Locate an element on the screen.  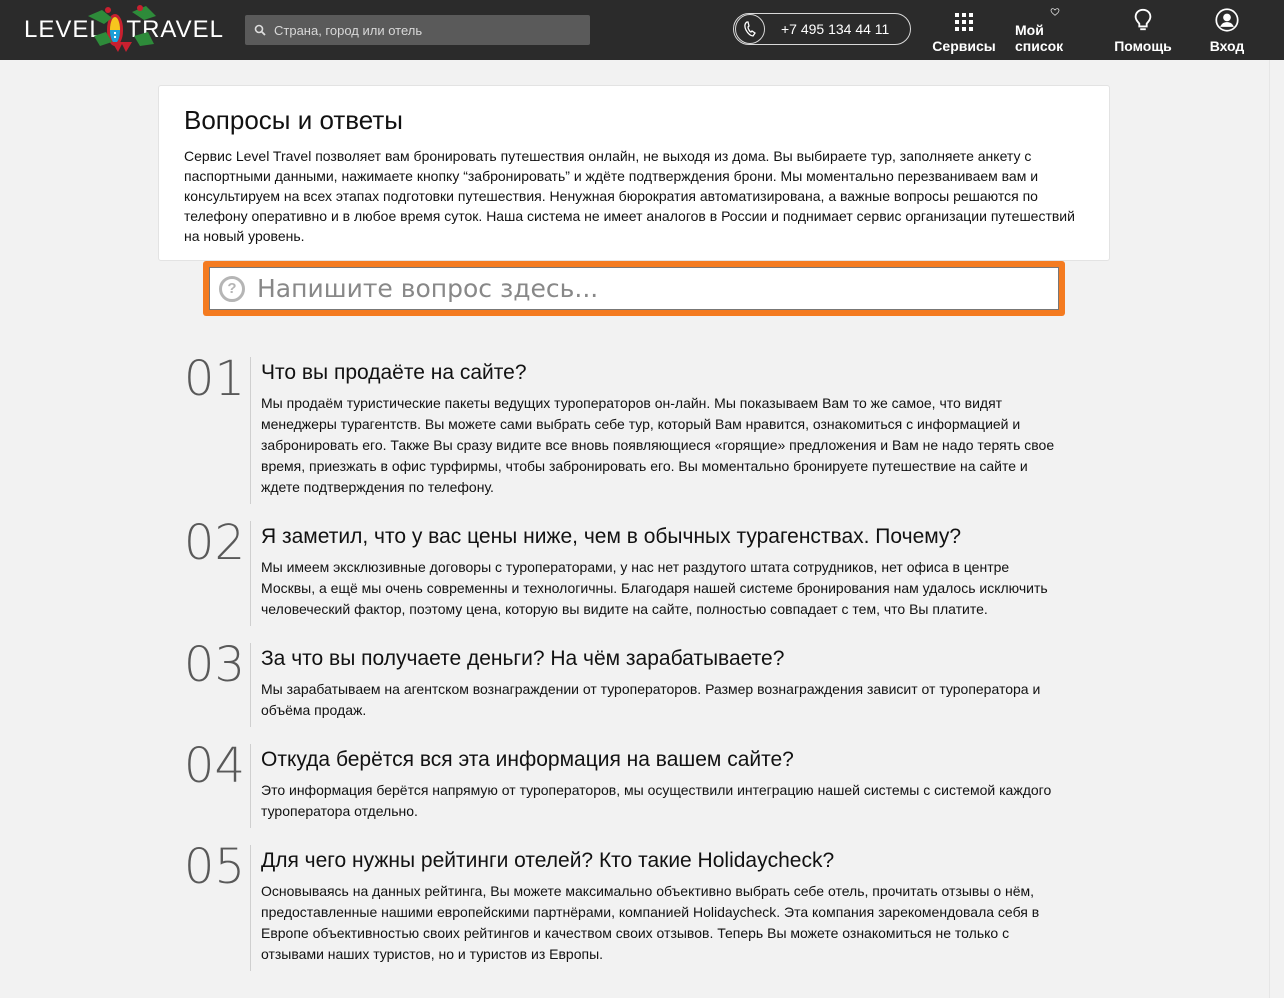
phone-button: +7 495 134 44 11 is located at coordinates (822, 29).